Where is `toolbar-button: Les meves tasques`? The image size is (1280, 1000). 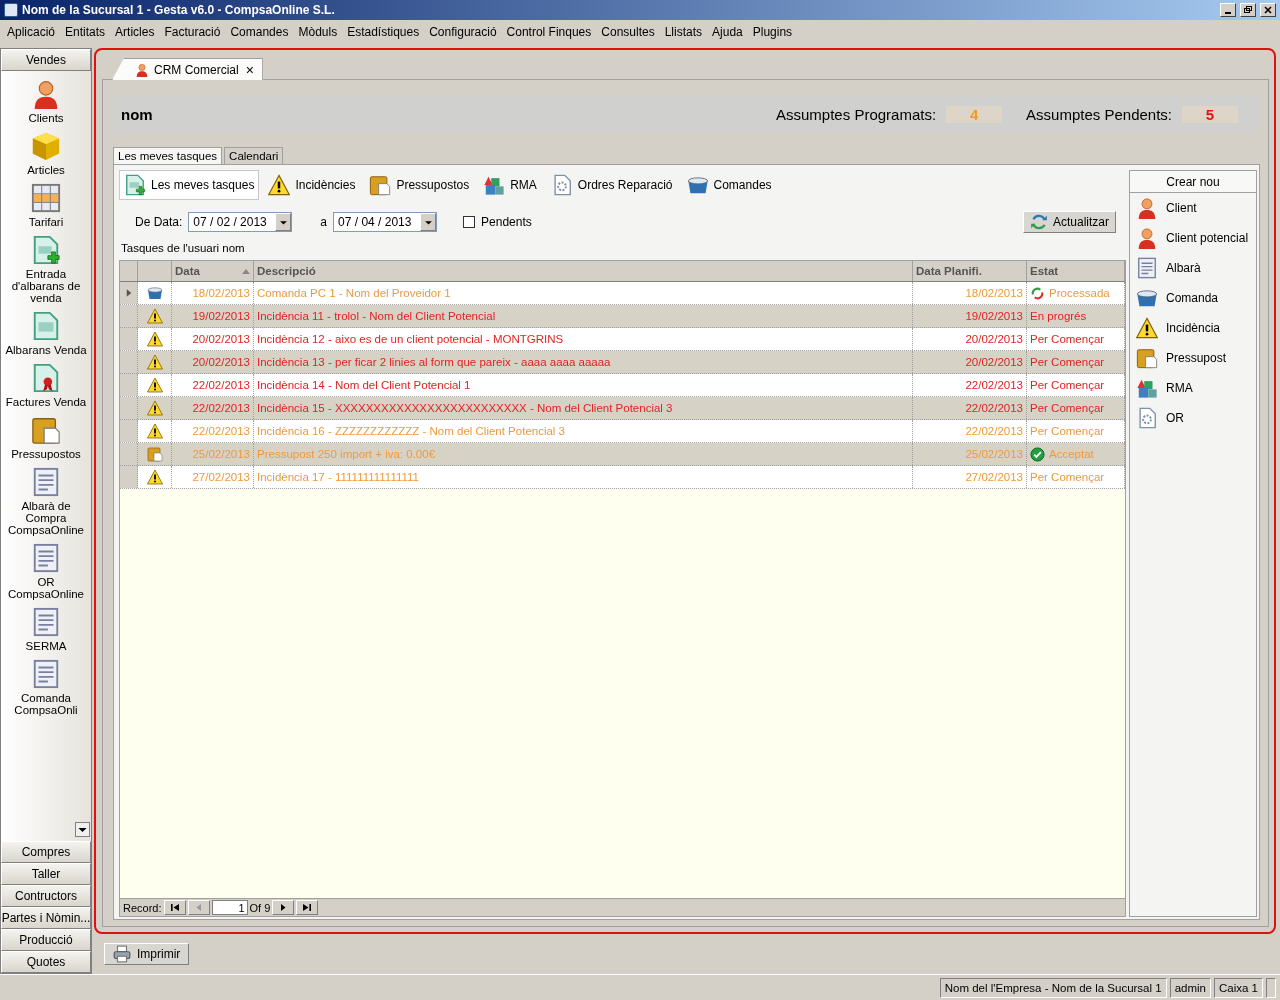 toolbar-button: Les meves tasques is located at coordinates (189, 185).